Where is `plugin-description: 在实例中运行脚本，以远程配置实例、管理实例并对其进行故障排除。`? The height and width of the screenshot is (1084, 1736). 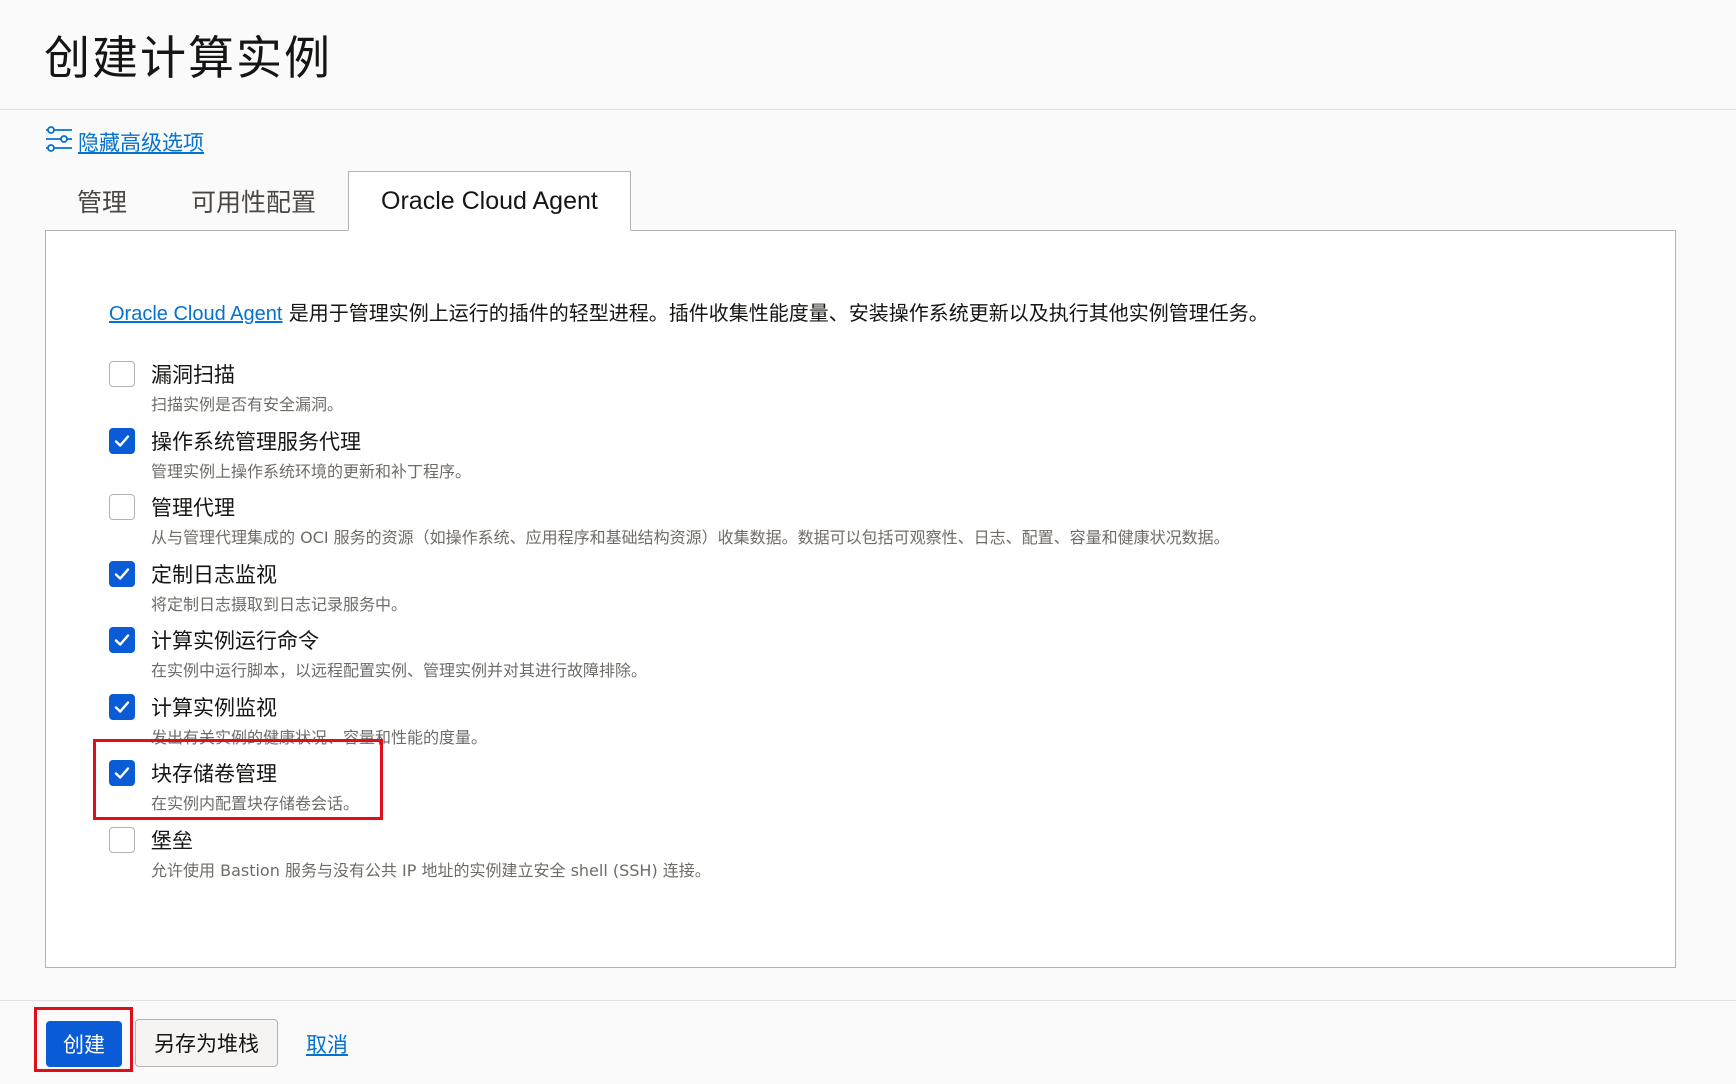 plugin-description: 在实例中运行脚本，以远程配置实例、管理实例并对其进行故障排除。 is located at coordinates (399, 670).